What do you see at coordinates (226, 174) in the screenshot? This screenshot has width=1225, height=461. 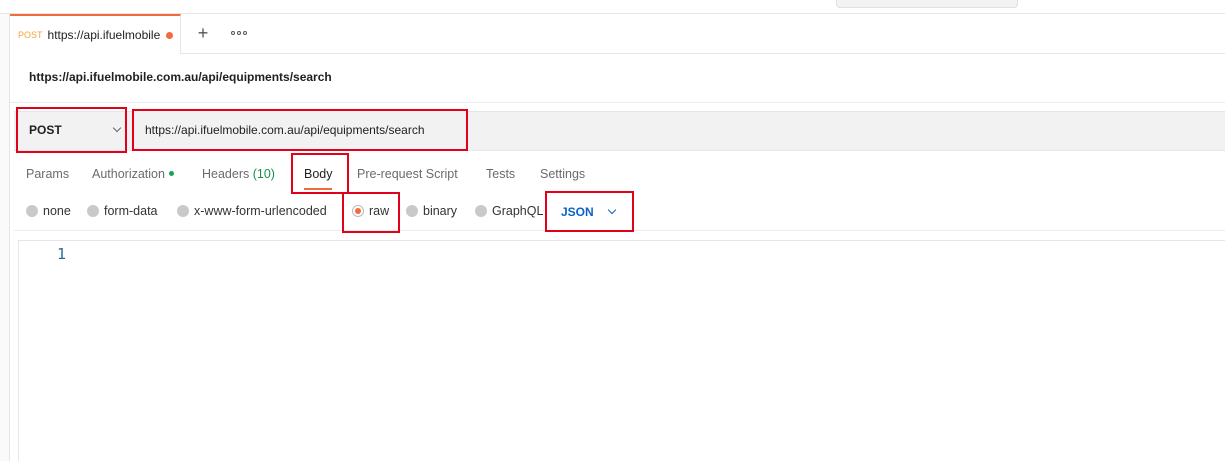 I see `tab-headers-label: Headers` at bounding box center [226, 174].